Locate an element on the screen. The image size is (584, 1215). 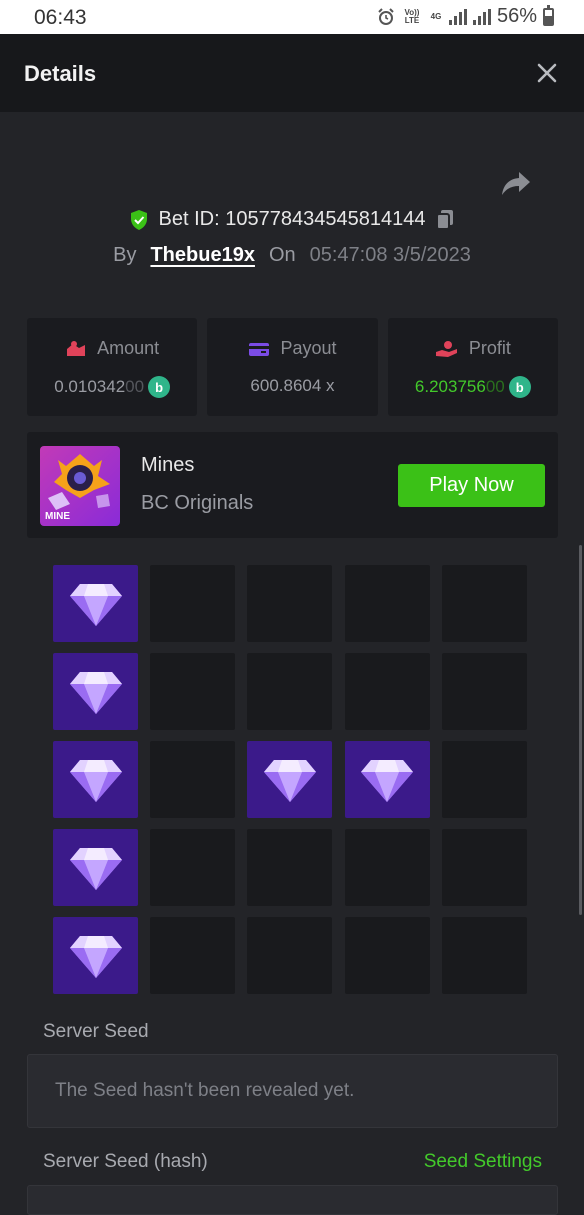
profit-card: Profit 6.20375600 b is located at coordinates (472, 367).